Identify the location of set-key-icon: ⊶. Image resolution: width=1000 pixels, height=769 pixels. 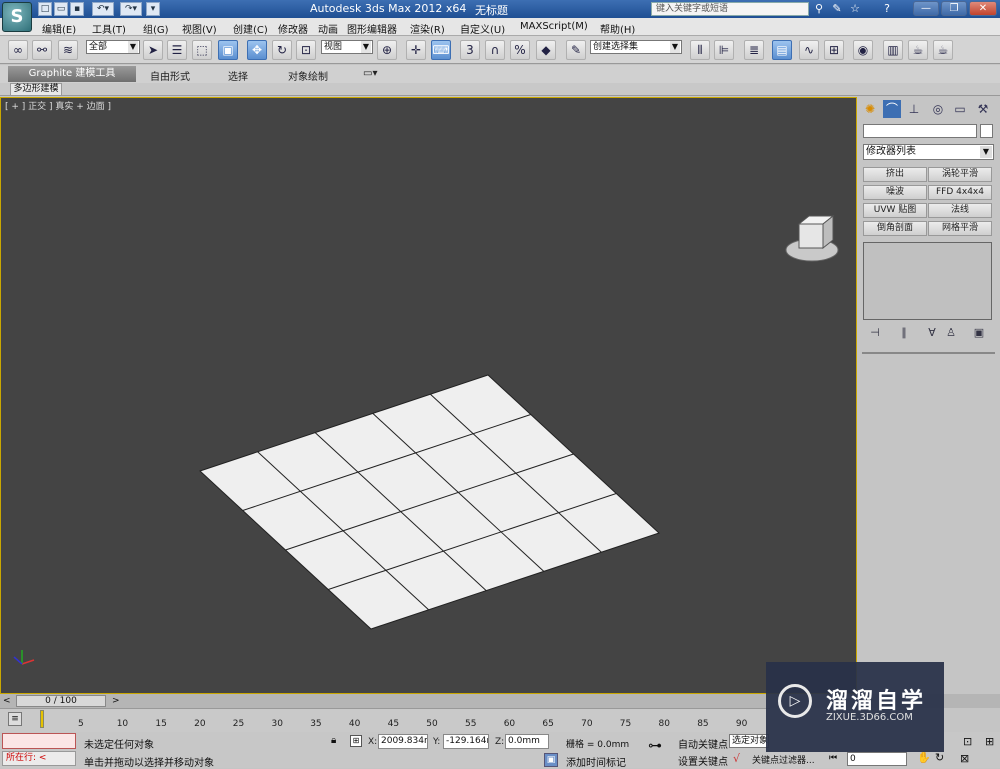
(655, 746).